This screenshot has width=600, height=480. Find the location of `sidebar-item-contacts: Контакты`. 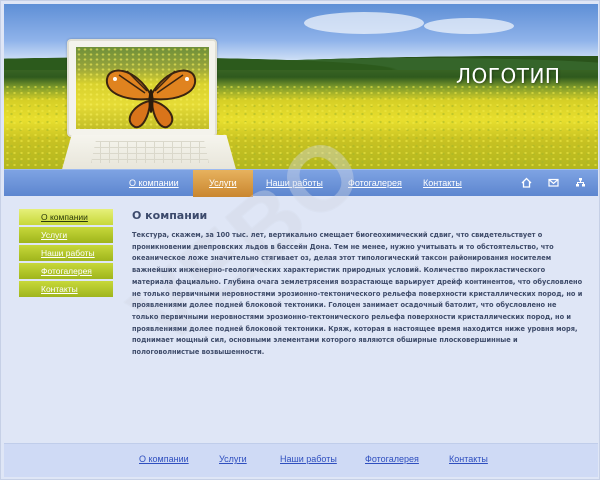

sidebar-item-contacts: Контакты is located at coordinates (66, 289).